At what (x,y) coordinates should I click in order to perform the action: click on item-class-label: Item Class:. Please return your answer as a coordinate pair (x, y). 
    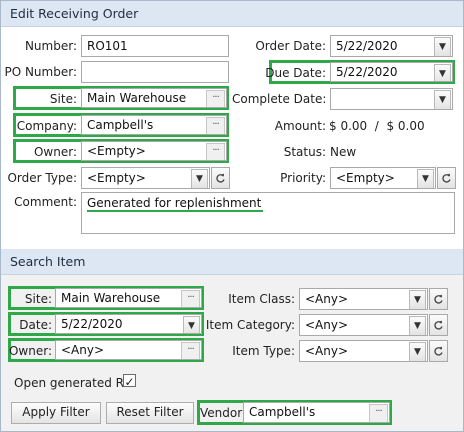
    Looking at the image, I should click on (261, 299).